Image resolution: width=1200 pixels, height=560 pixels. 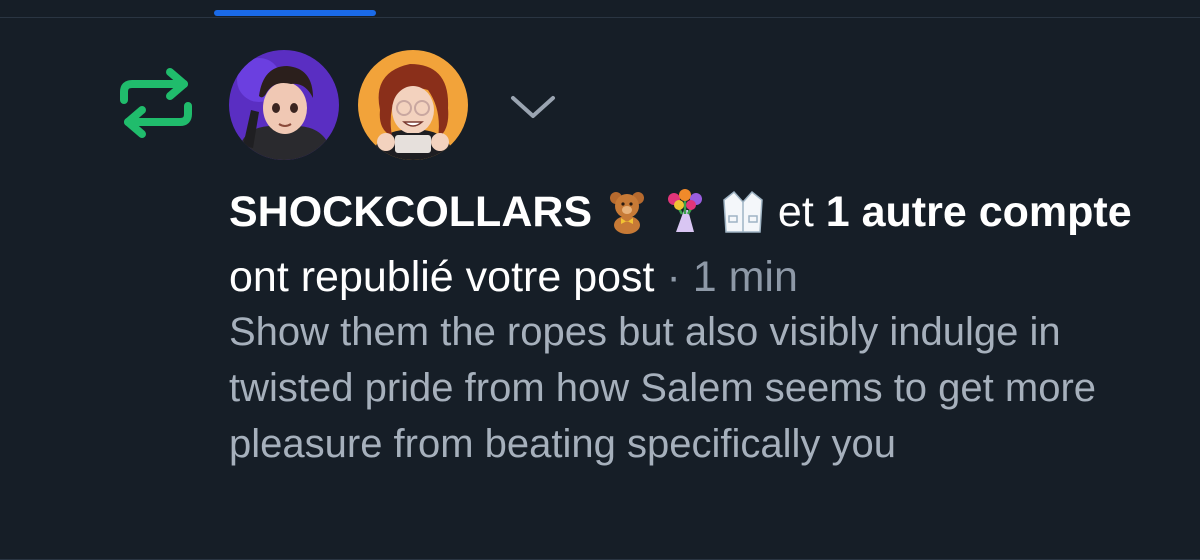 I want to click on action-text: ont republié votre post, so click(x=442, y=277).